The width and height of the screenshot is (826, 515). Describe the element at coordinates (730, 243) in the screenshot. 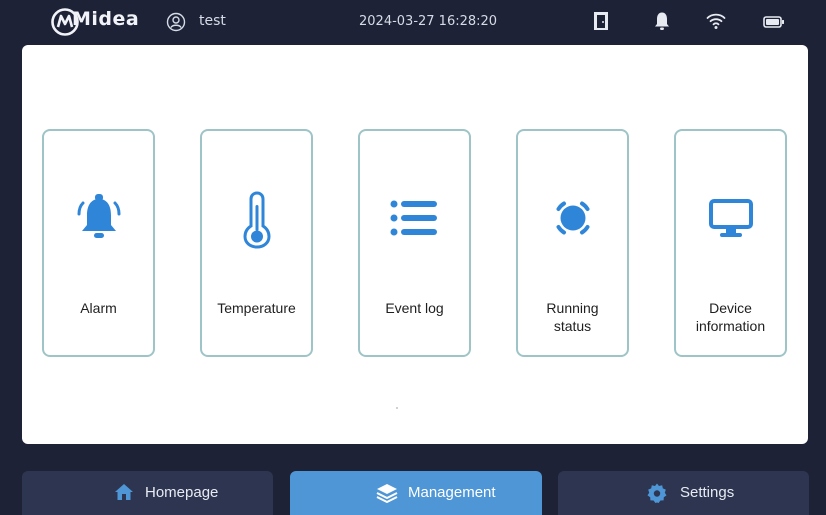

I see `device-information-card: Device information` at that location.